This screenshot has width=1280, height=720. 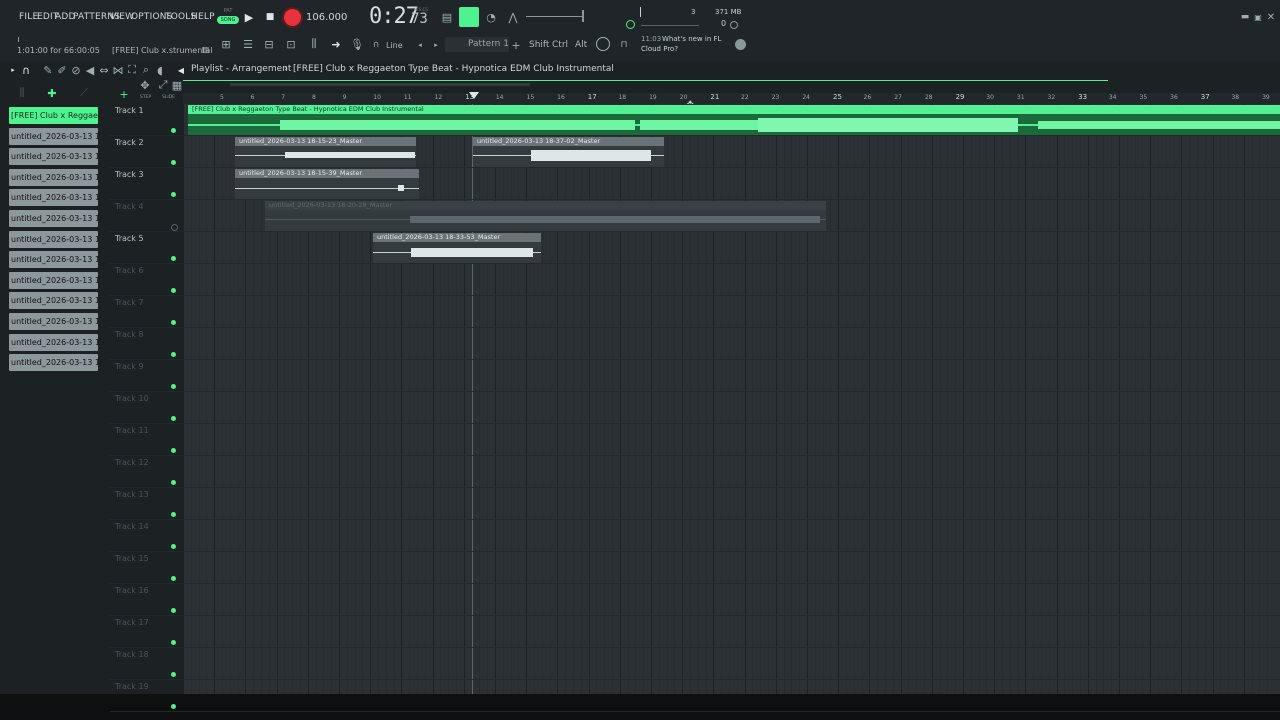 I want to click on track-label: Track 5, so click(x=129, y=238).